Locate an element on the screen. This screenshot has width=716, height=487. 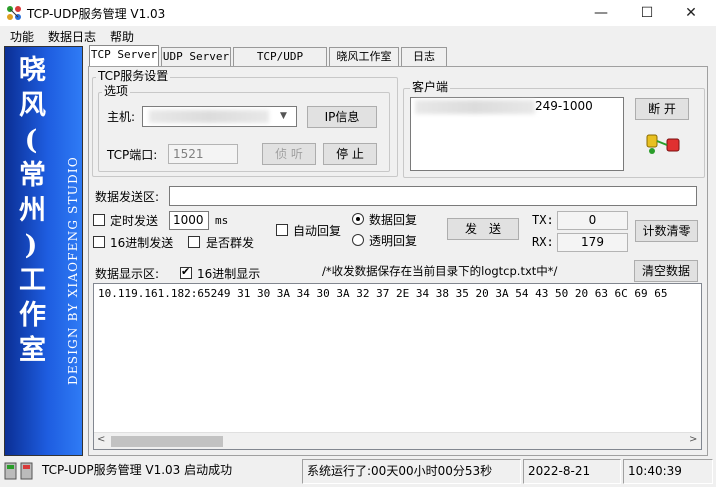
hex-display-checkbox: ✔ is located at coordinates (186, 272).